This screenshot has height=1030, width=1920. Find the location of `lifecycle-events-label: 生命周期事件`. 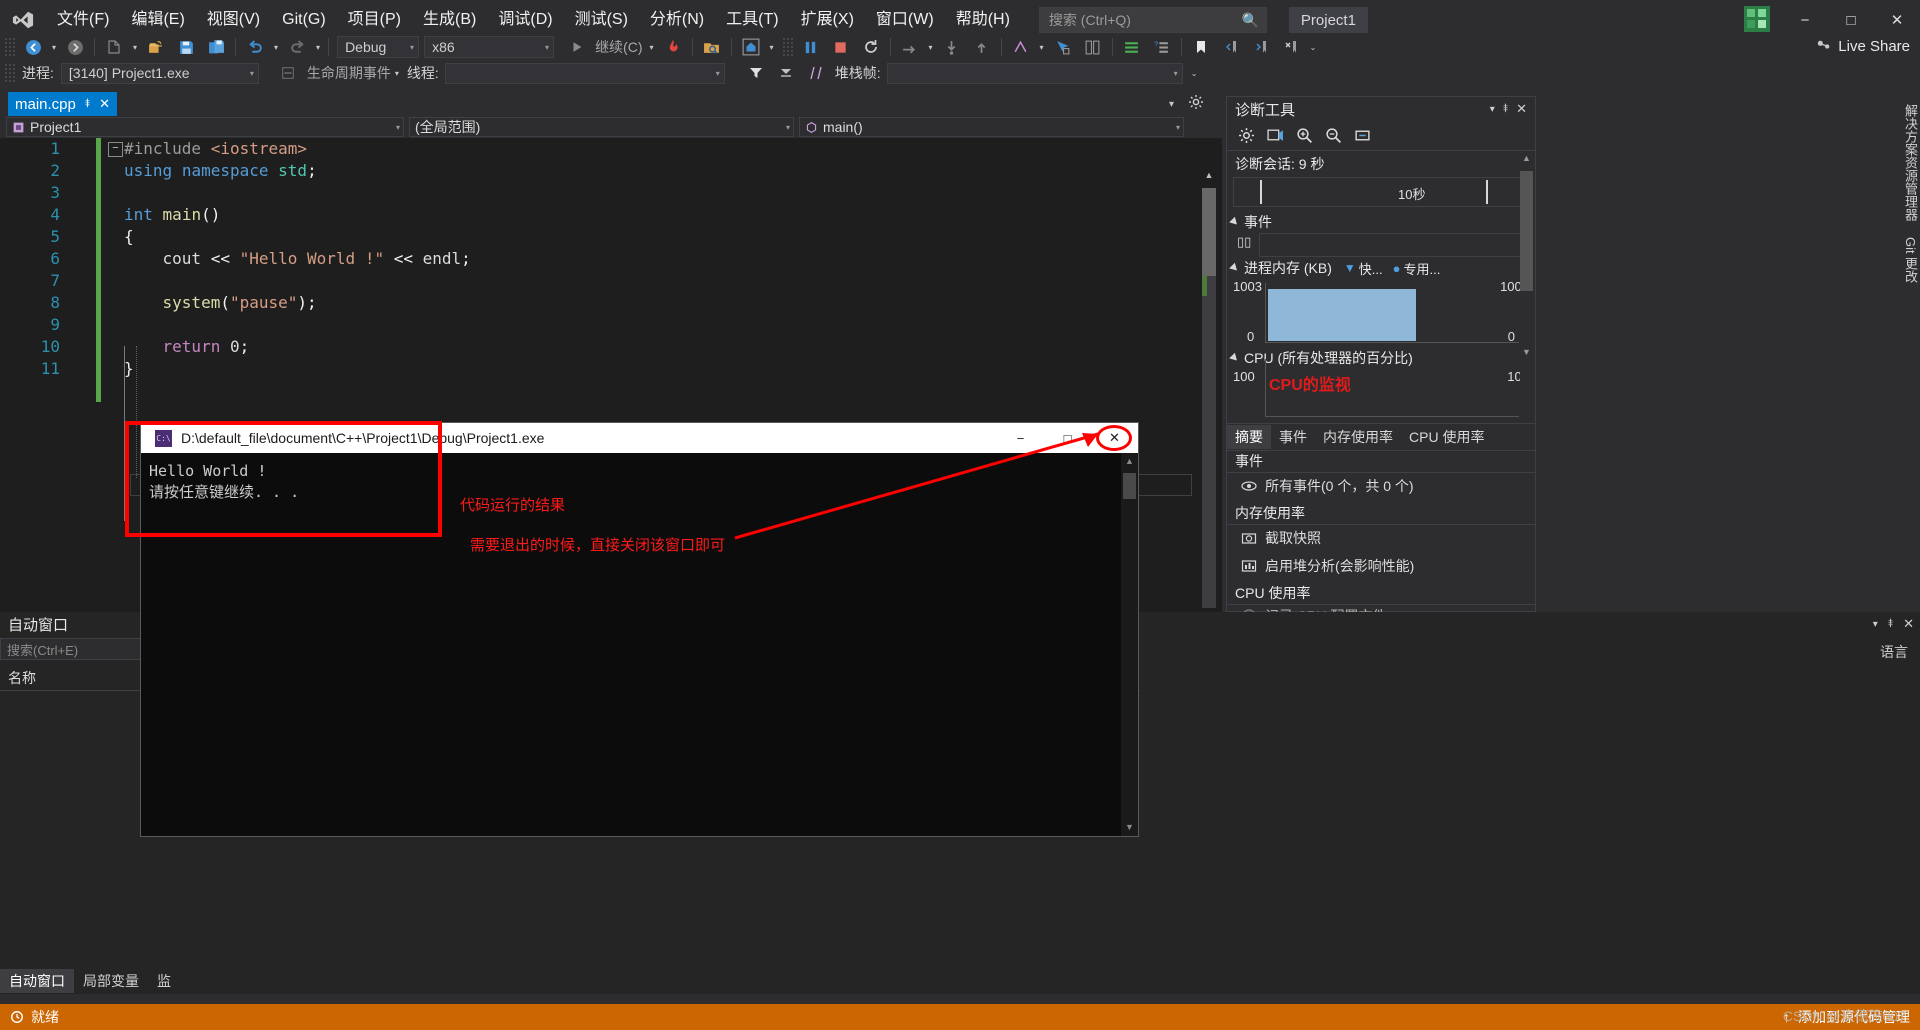

lifecycle-events-label: 生命周期事件 is located at coordinates (349, 73).